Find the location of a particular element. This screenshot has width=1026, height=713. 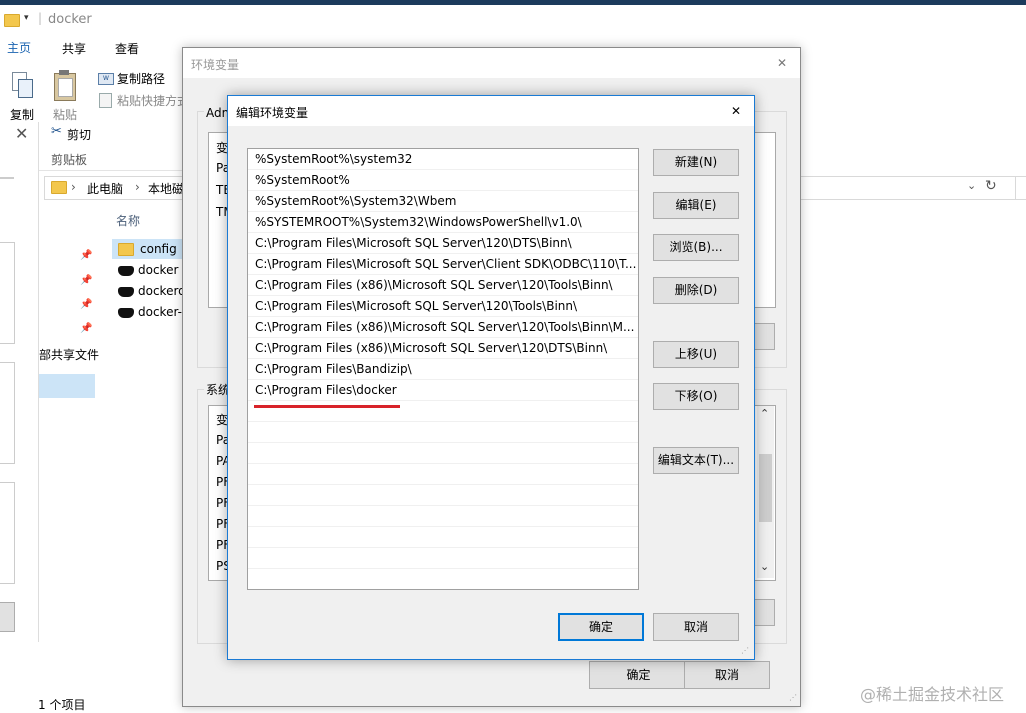

paste-button: 粘贴 is located at coordinates (65, 114).